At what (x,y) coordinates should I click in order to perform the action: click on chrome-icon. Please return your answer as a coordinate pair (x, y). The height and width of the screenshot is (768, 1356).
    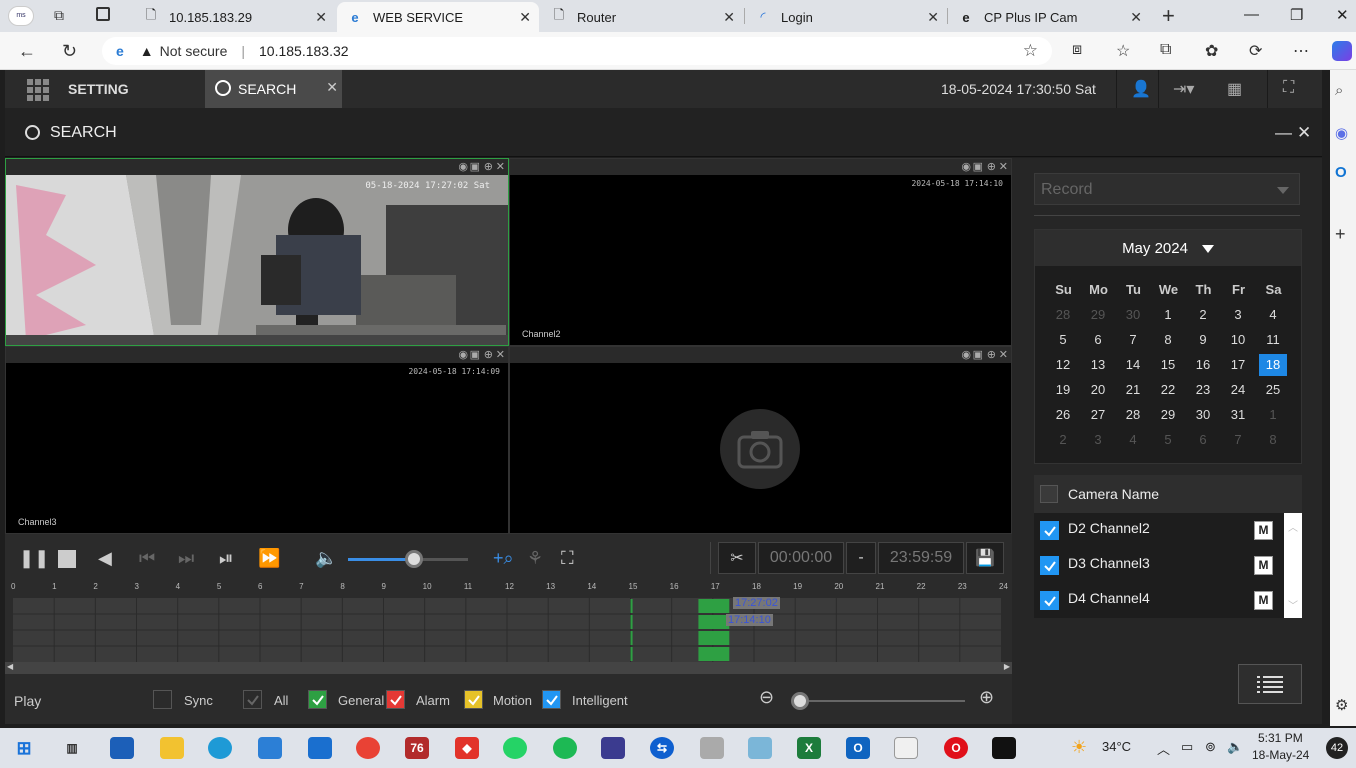
    Looking at the image, I should click on (368, 748).